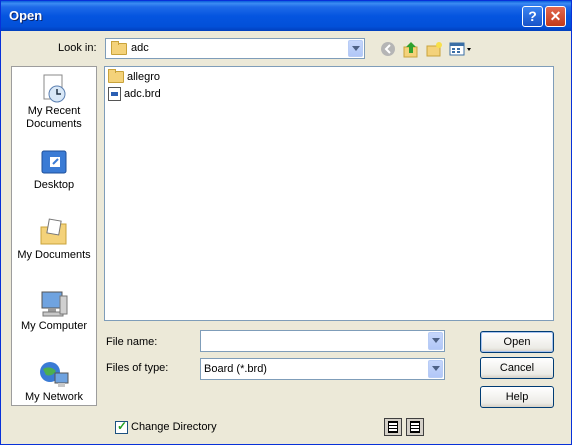 Image resolution: width=572 pixels, height=445 pixels. What do you see at coordinates (77, 48) in the screenshot?
I see `look-in-label: Look in:` at bounding box center [77, 48].